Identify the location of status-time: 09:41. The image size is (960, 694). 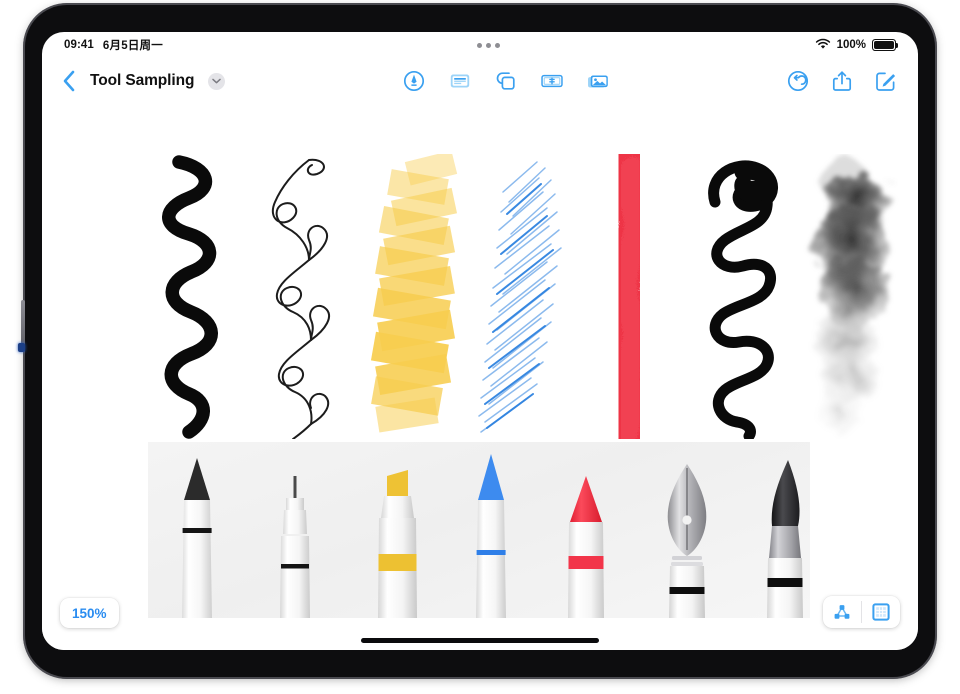
(79, 45).